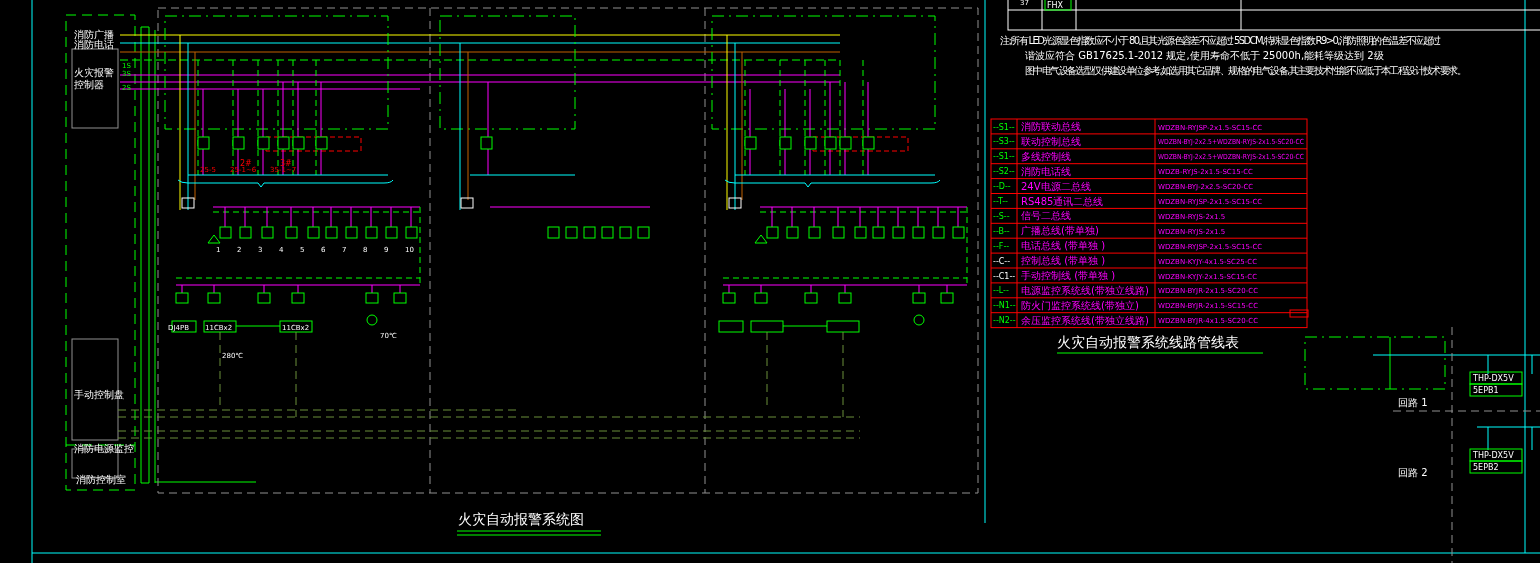 This screenshot has width=1540, height=563. What do you see at coordinates (1204, 55) in the screenshot?
I see `note-text: 谐波应符合 GB17625.1-2012 规定,使用寿命不低于 25000h,能耗等级达到 2级` at bounding box center [1204, 55].